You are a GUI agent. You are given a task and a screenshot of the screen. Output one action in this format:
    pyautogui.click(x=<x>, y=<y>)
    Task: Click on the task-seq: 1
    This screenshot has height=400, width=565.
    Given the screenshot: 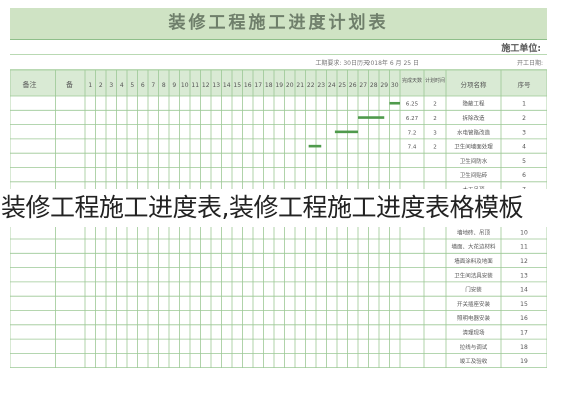 What is the action you would take?
    pyautogui.click(x=524, y=104)
    